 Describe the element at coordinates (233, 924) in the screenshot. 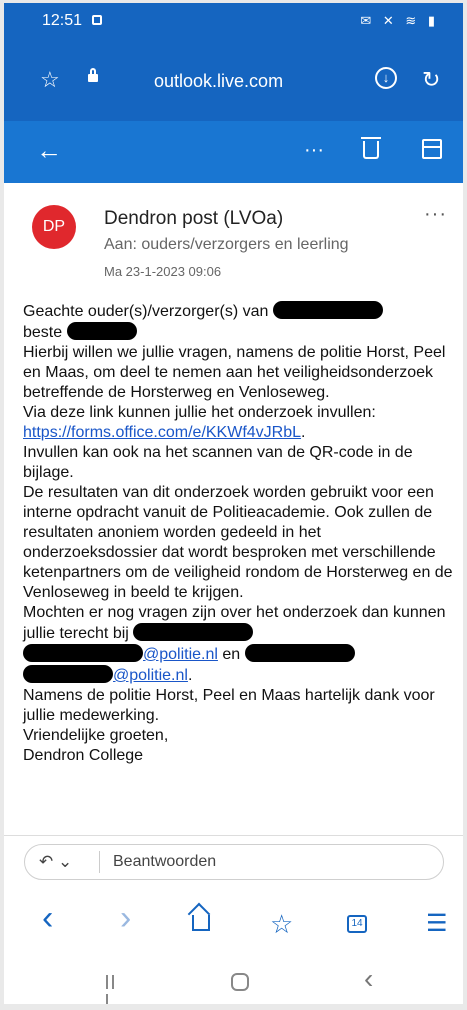

I see `browser-bottom-bar: ‹ › ☆ 14 ☰` at that location.